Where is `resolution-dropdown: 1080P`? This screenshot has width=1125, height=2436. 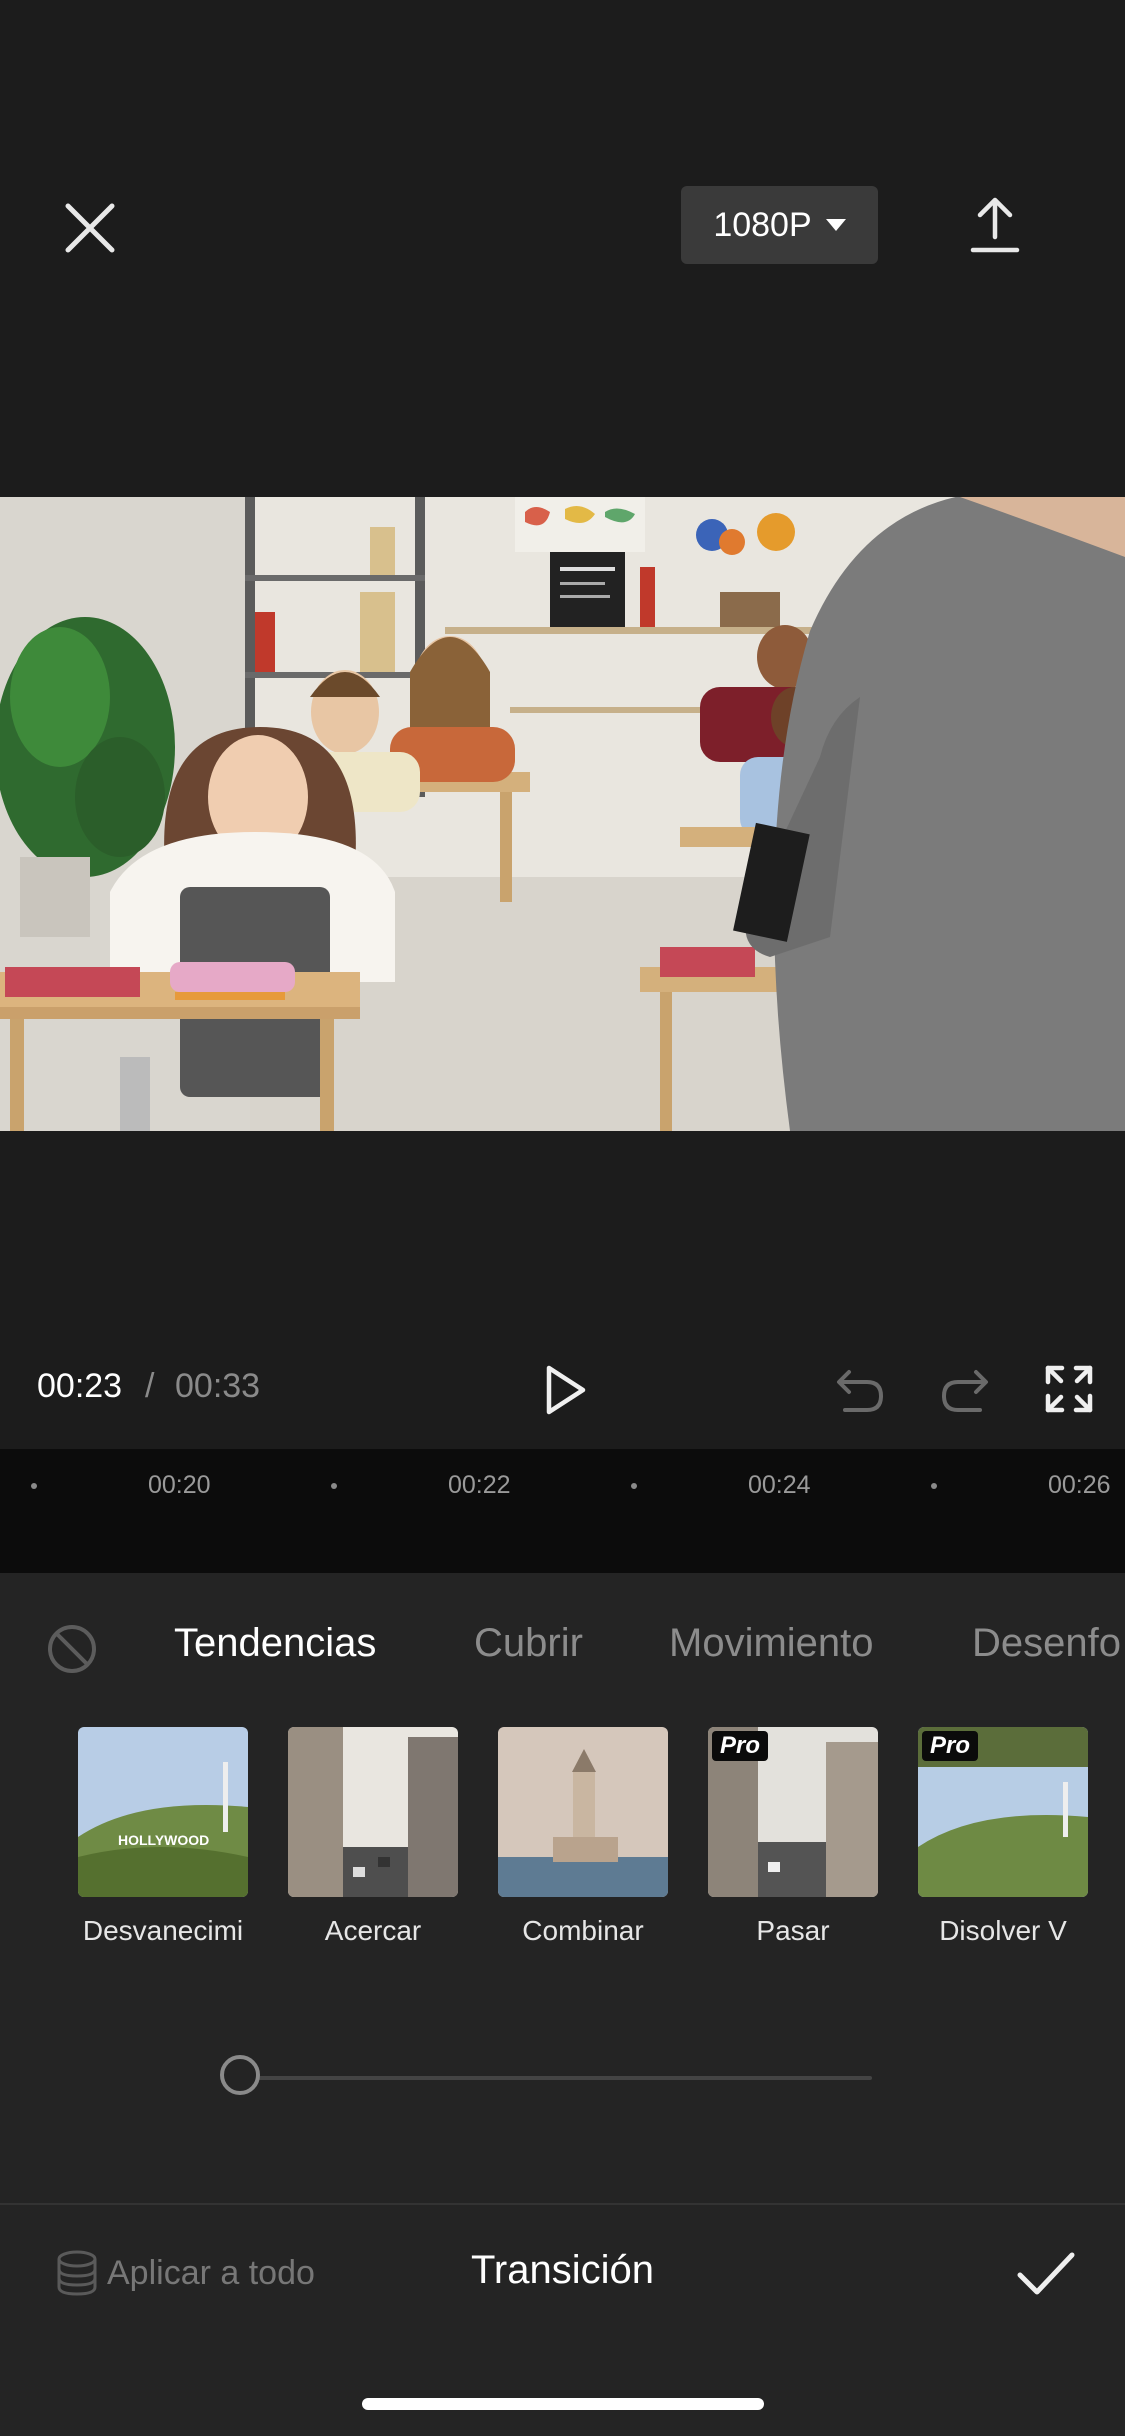 resolution-dropdown: 1080P is located at coordinates (779, 225).